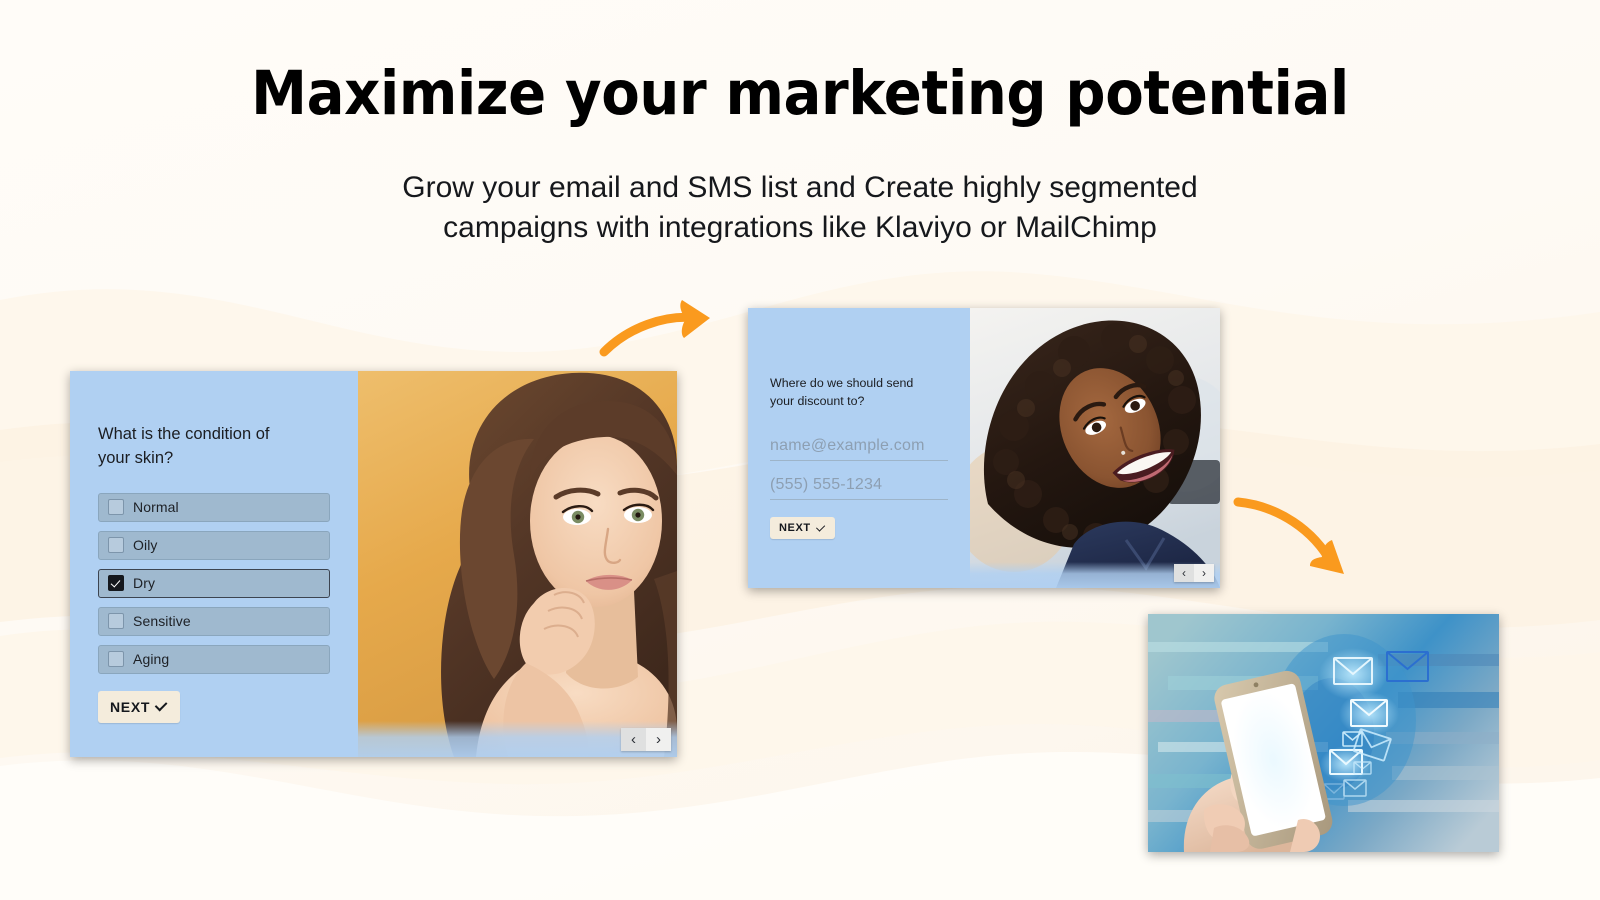 This screenshot has width=1600, height=900. What do you see at coordinates (130, 706) in the screenshot?
I see `quiz-next-label: NEXT` at bounding box center [130, 706].